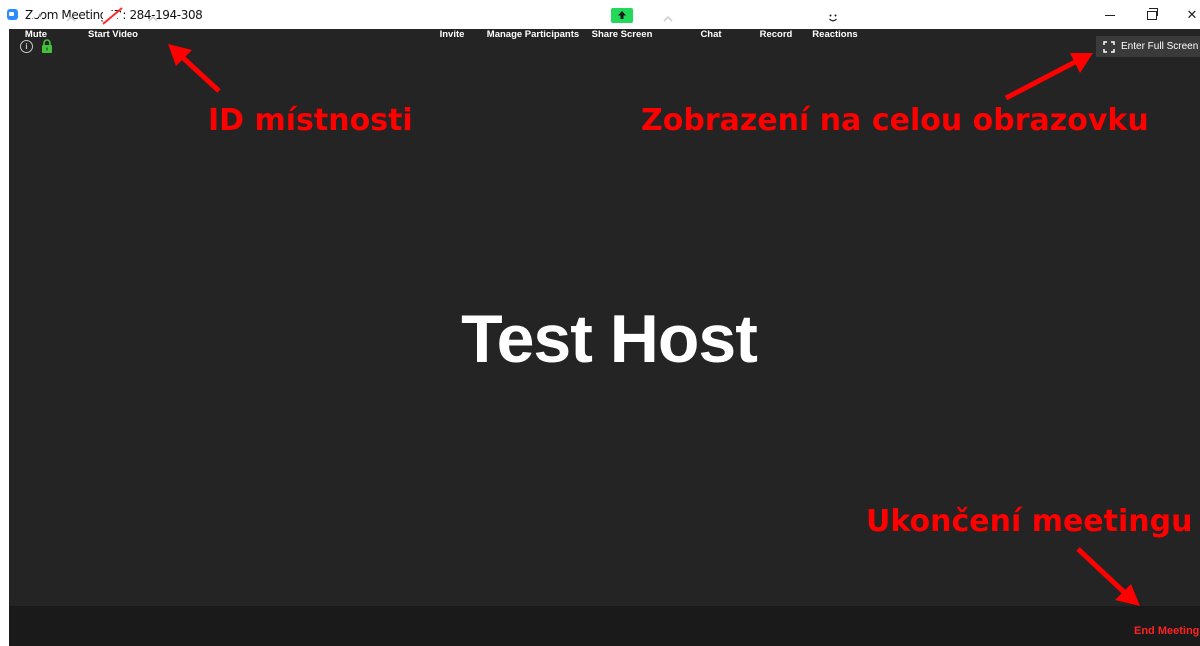  Describe the element at coordinates (1109, 46) in the screenshot. I see `fullscreen-icon` at that location.